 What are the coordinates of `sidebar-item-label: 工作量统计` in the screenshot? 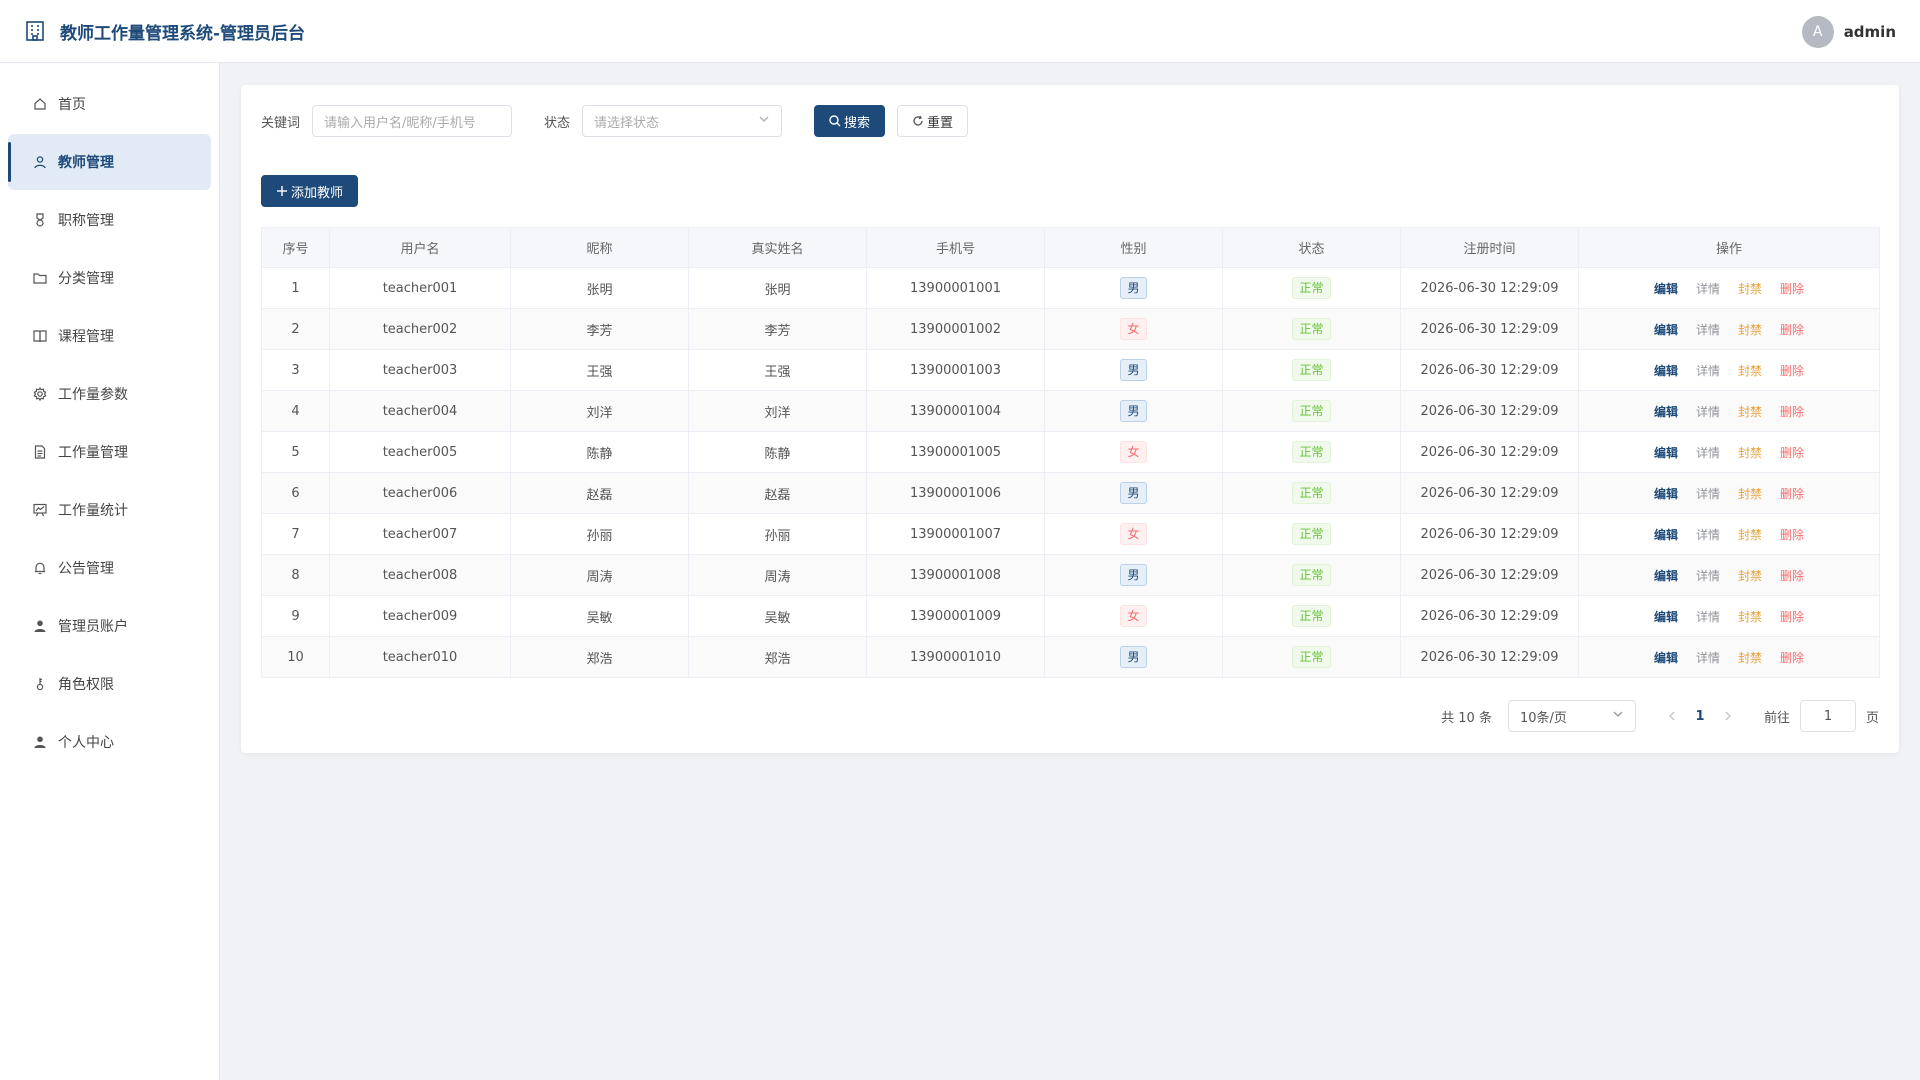 It's located at (93, 511).